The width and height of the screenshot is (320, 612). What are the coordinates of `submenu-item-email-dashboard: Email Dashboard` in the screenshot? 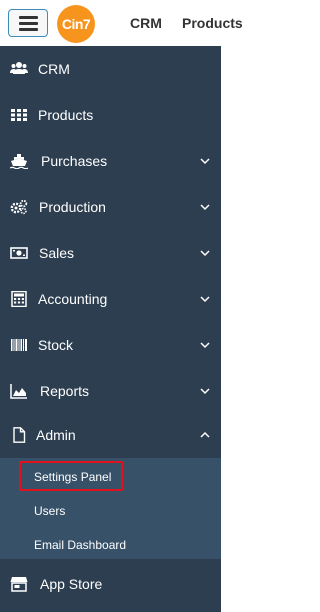 It's located at (110, 544).